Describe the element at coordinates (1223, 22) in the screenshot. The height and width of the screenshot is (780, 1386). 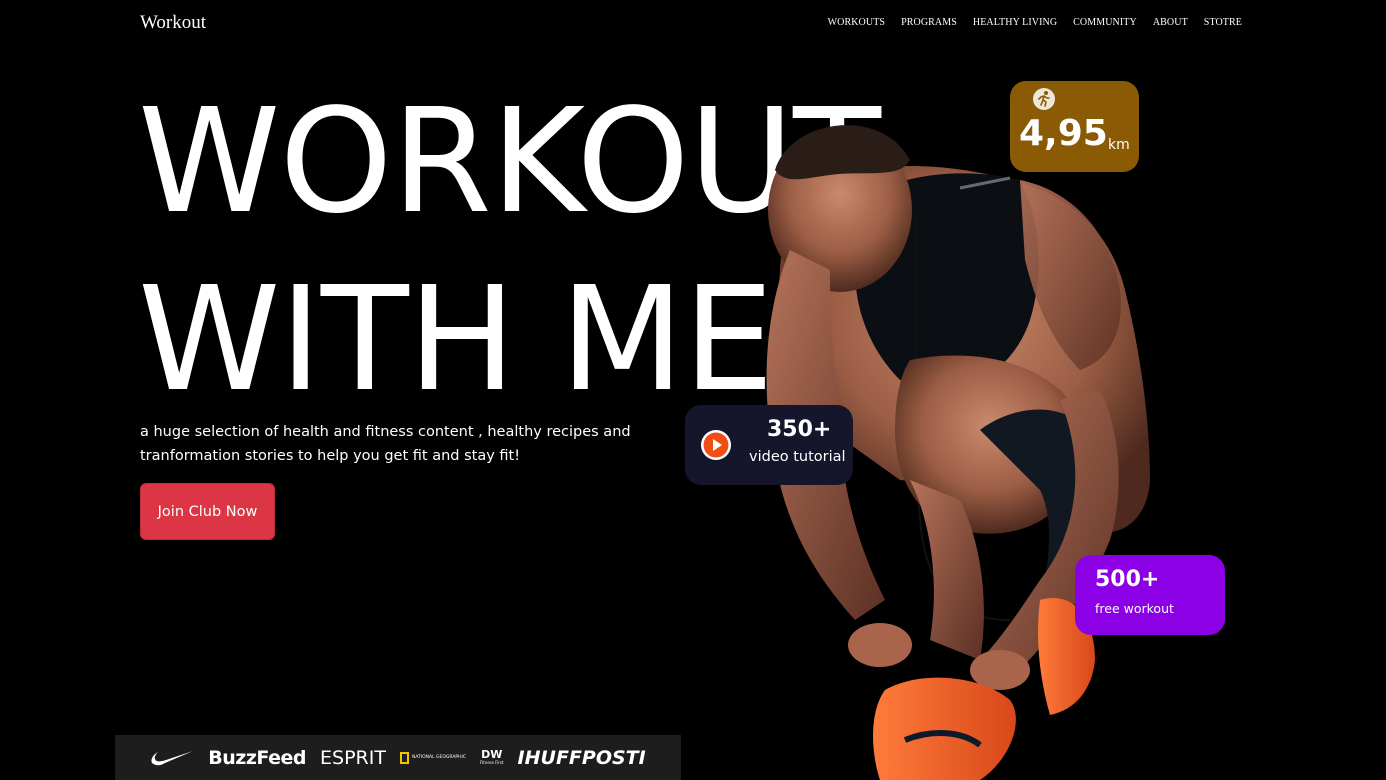
I see `nav-store: STOTRE` at that location.